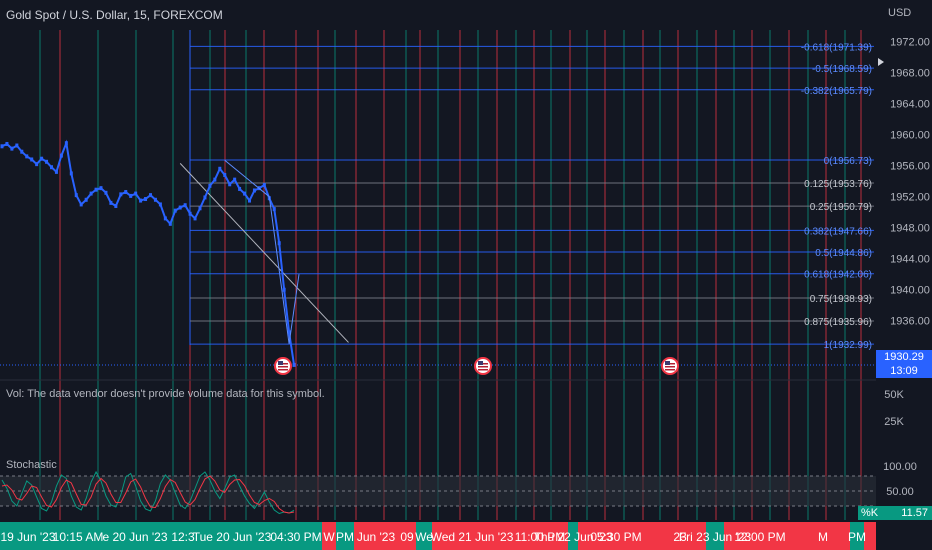 The image size is (932, 550). Describe the element at coordinates (910, 322) in the screenshot. I see `price-tick-9: 1936.00` at that location.